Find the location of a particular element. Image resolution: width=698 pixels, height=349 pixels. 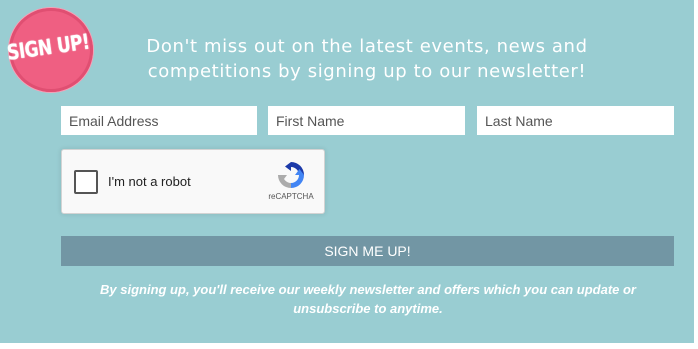

first-name-field is located at coordinates (366, 120).